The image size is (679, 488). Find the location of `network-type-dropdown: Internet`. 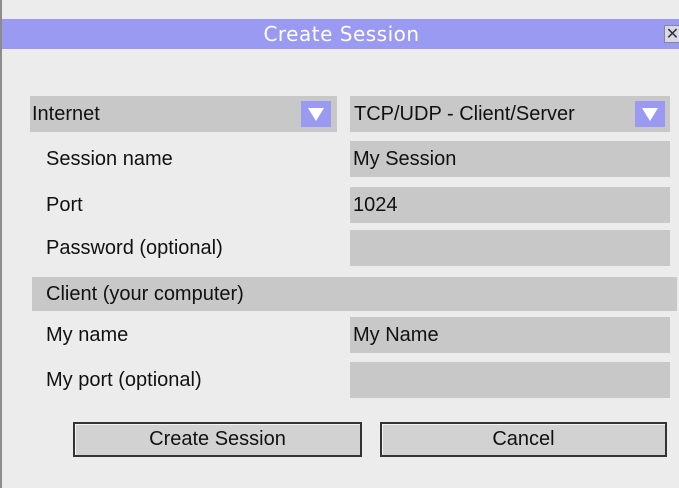

network-type-dropdown: Internet is located at coordinates (183, 114).